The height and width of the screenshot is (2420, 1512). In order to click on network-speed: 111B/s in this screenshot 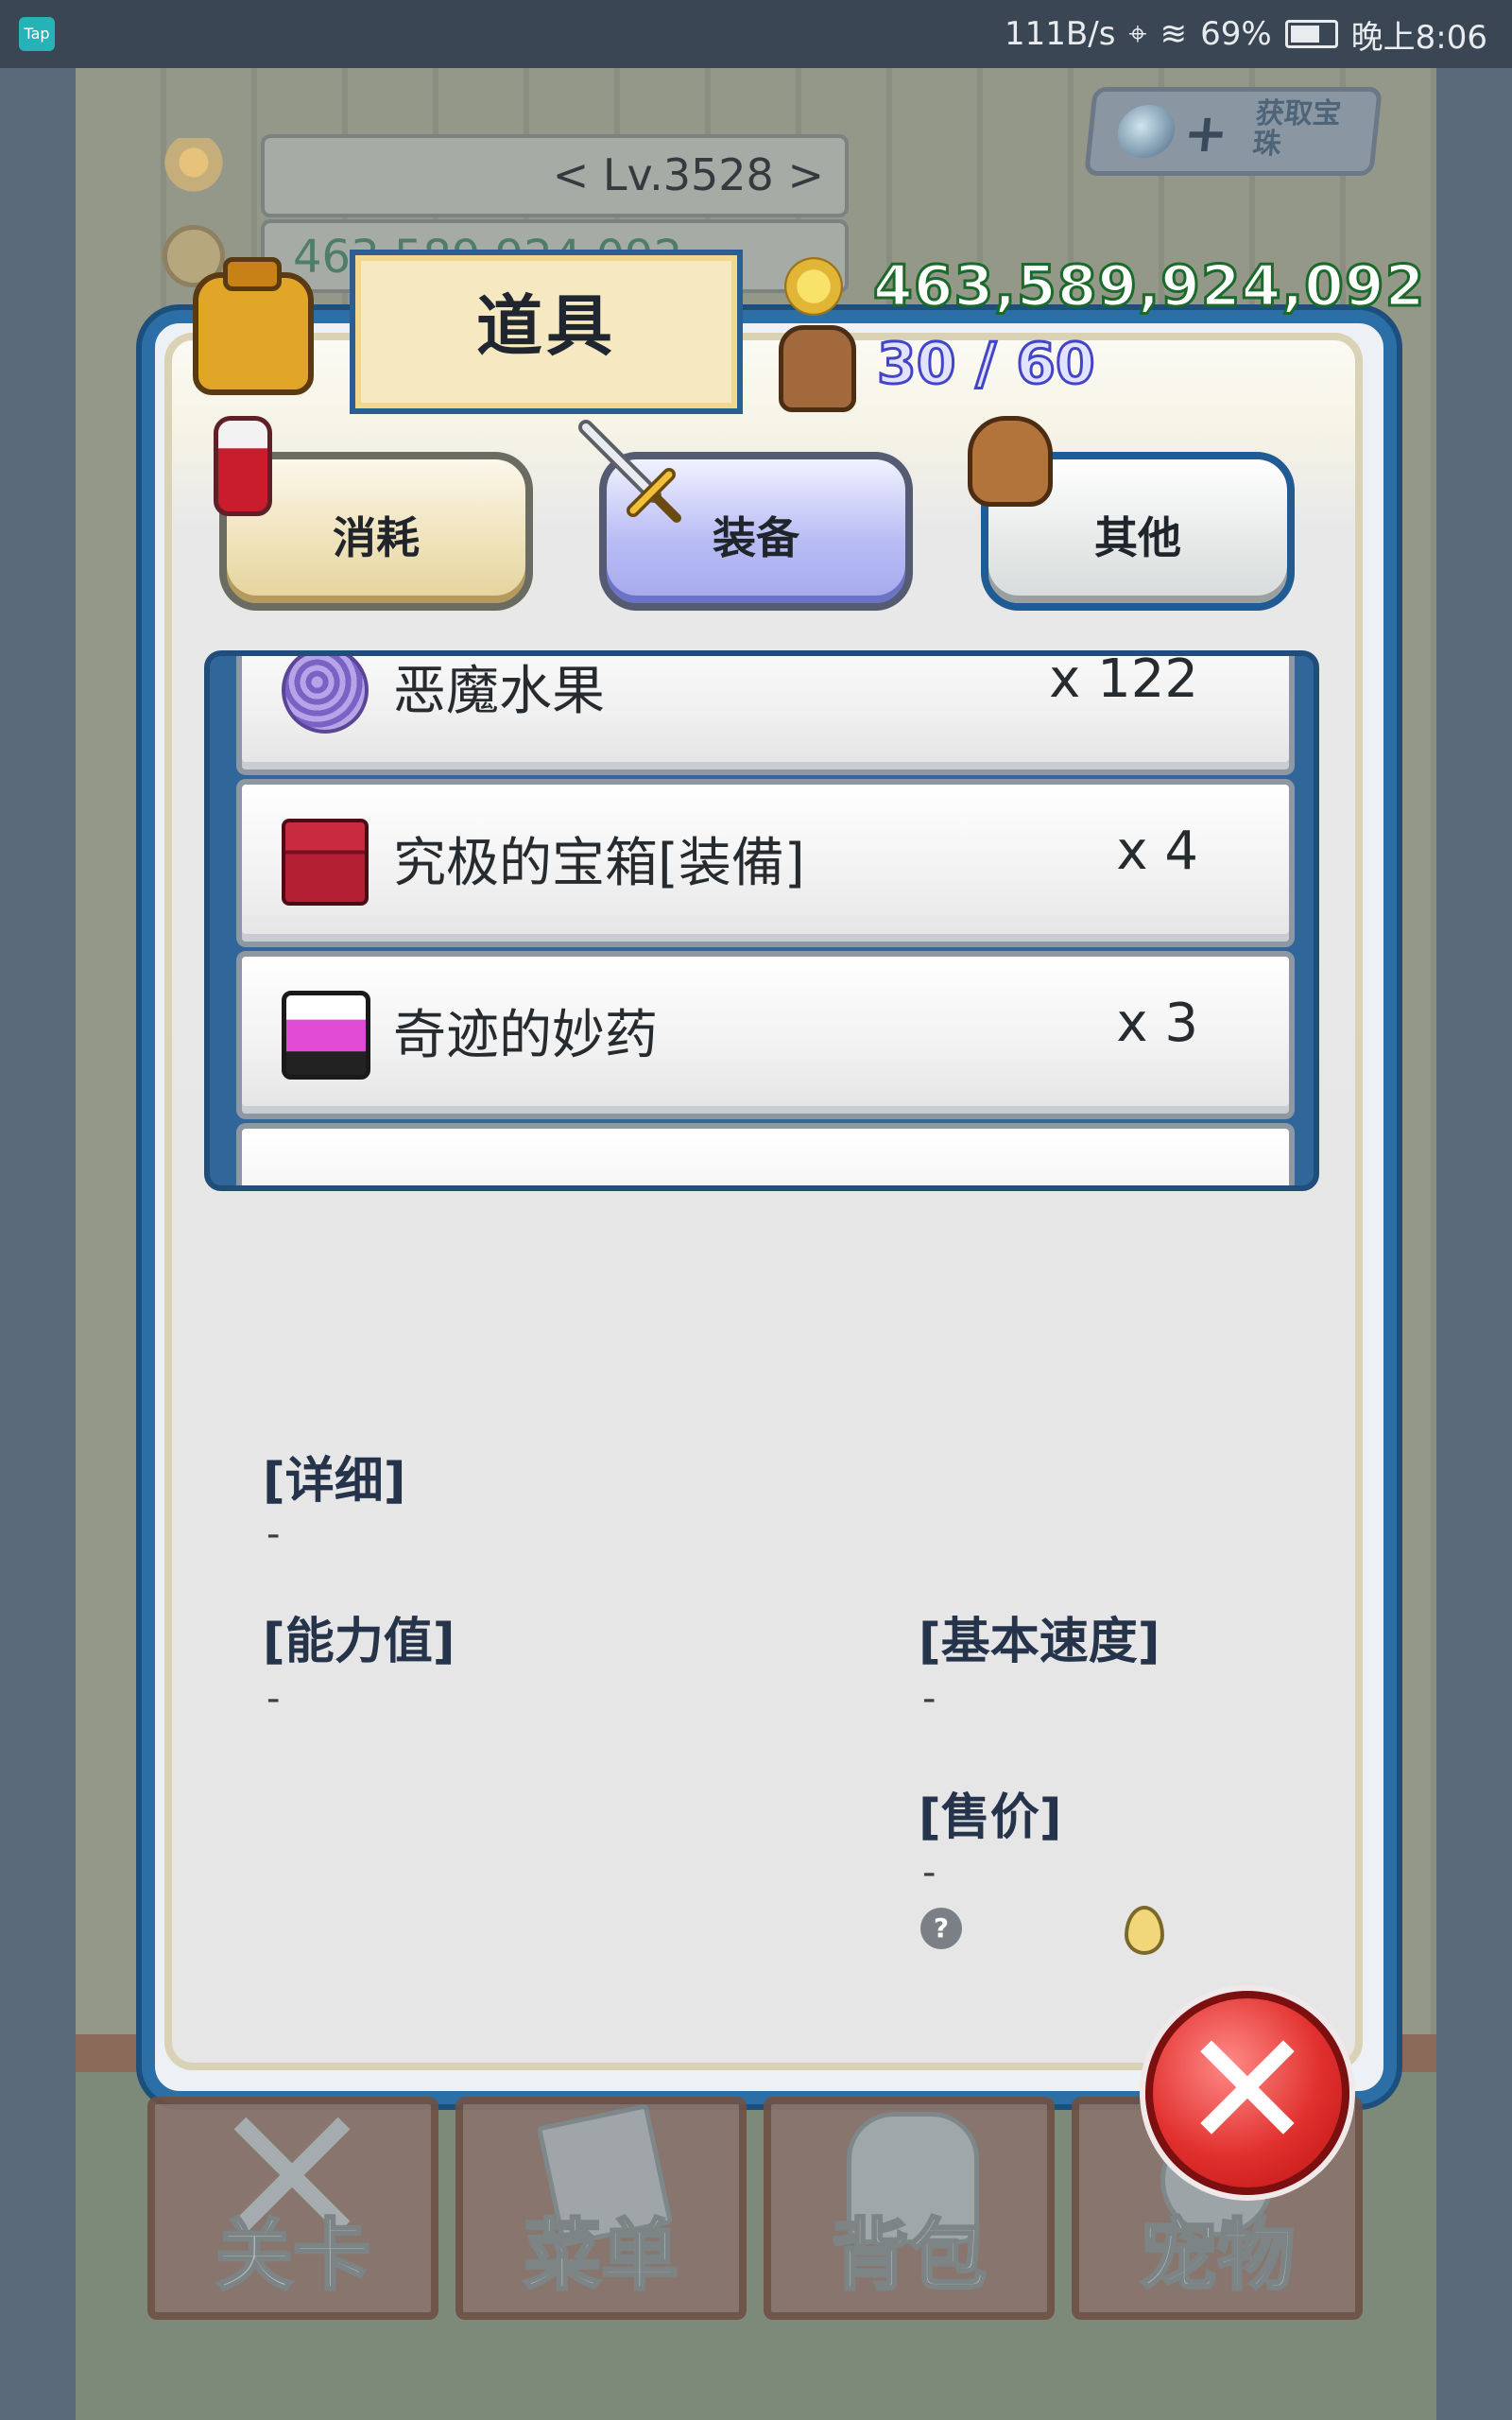, I will do `click(1060, 34)`.